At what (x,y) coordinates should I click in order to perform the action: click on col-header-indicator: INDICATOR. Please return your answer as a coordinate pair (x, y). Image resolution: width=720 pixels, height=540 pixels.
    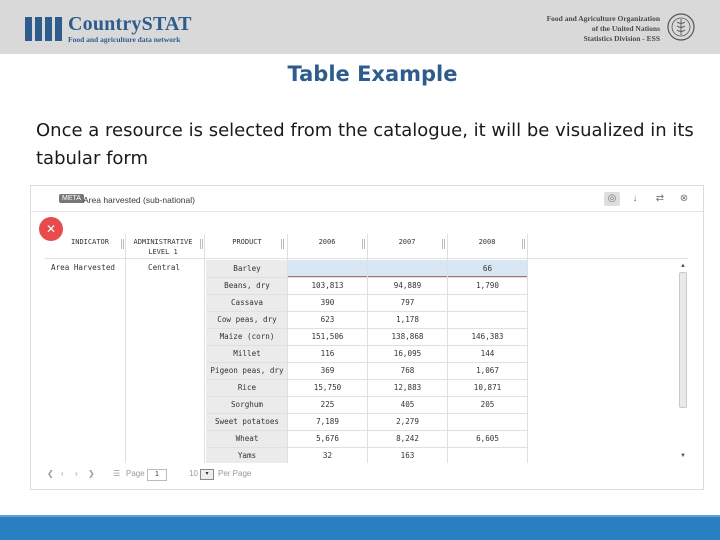
    Looking at the image, I should click on (90, 242).